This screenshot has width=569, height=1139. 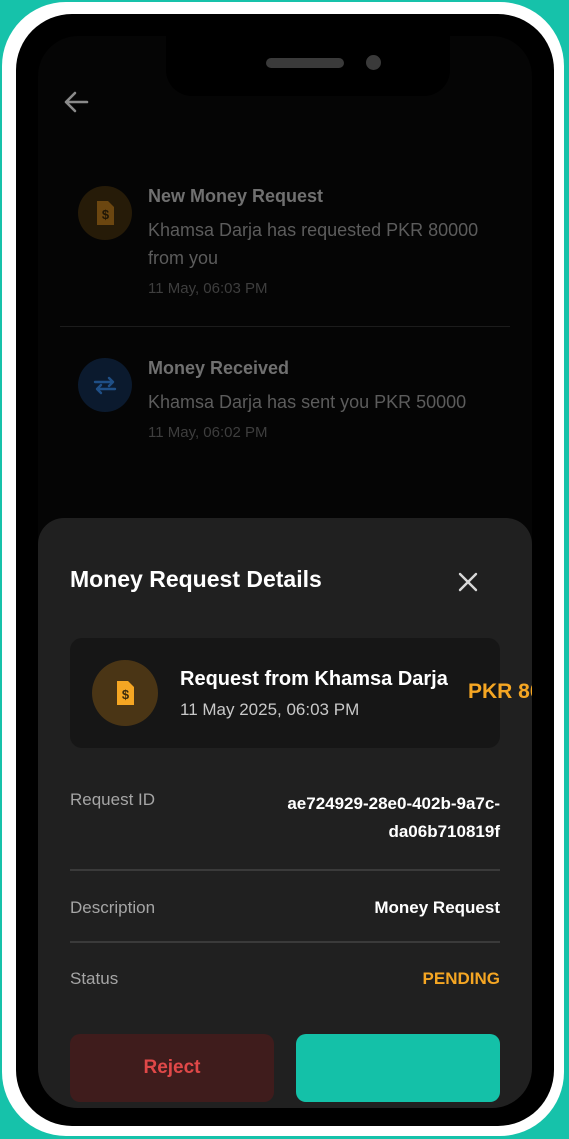 I want to click on request-id-line-2: da06b710819f, so click(x=444, y=831).